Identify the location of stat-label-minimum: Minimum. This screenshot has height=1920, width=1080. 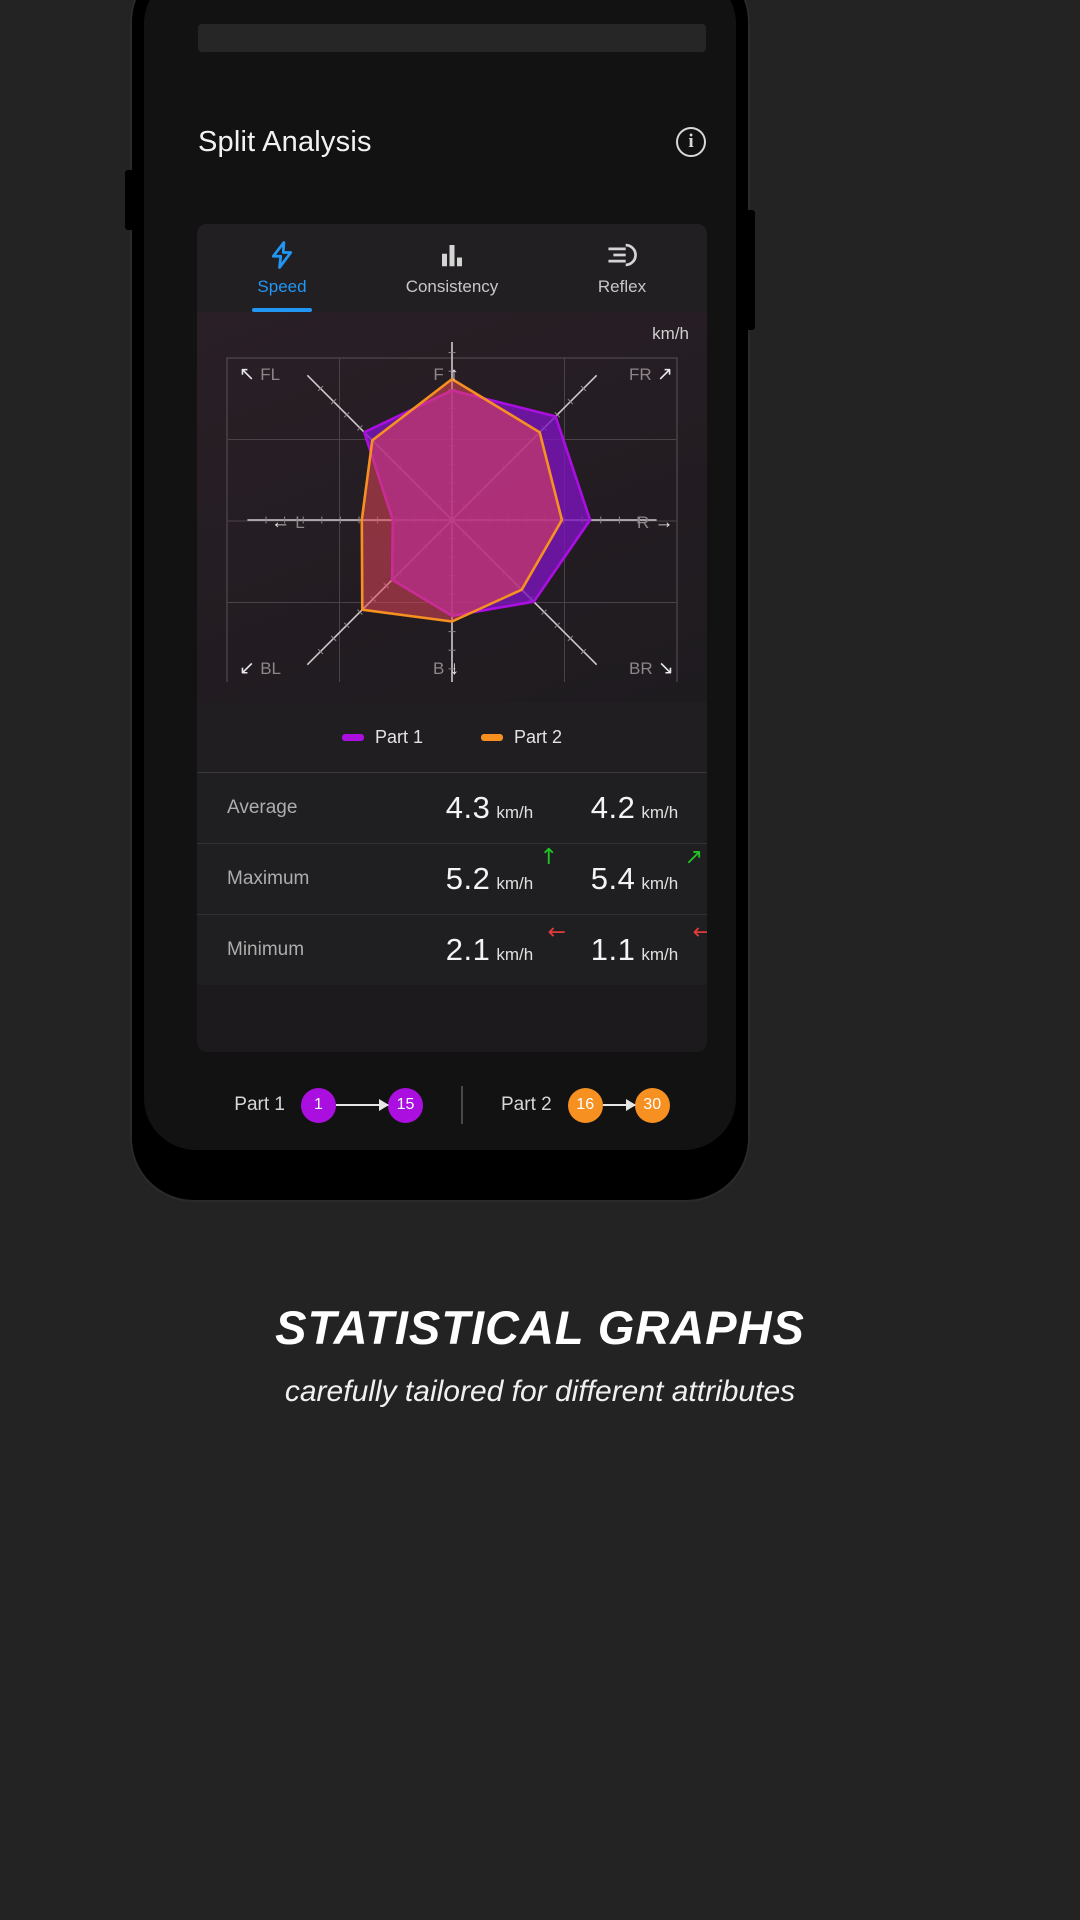
(266, 949).